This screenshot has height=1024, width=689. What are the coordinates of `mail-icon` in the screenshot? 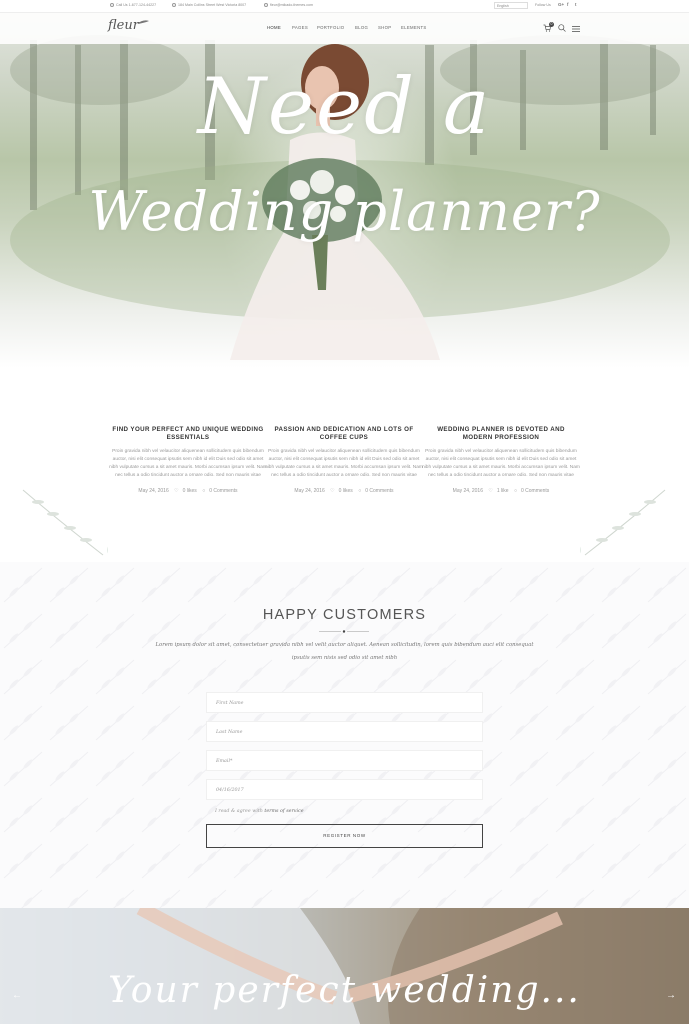 It's located at (266, 5).